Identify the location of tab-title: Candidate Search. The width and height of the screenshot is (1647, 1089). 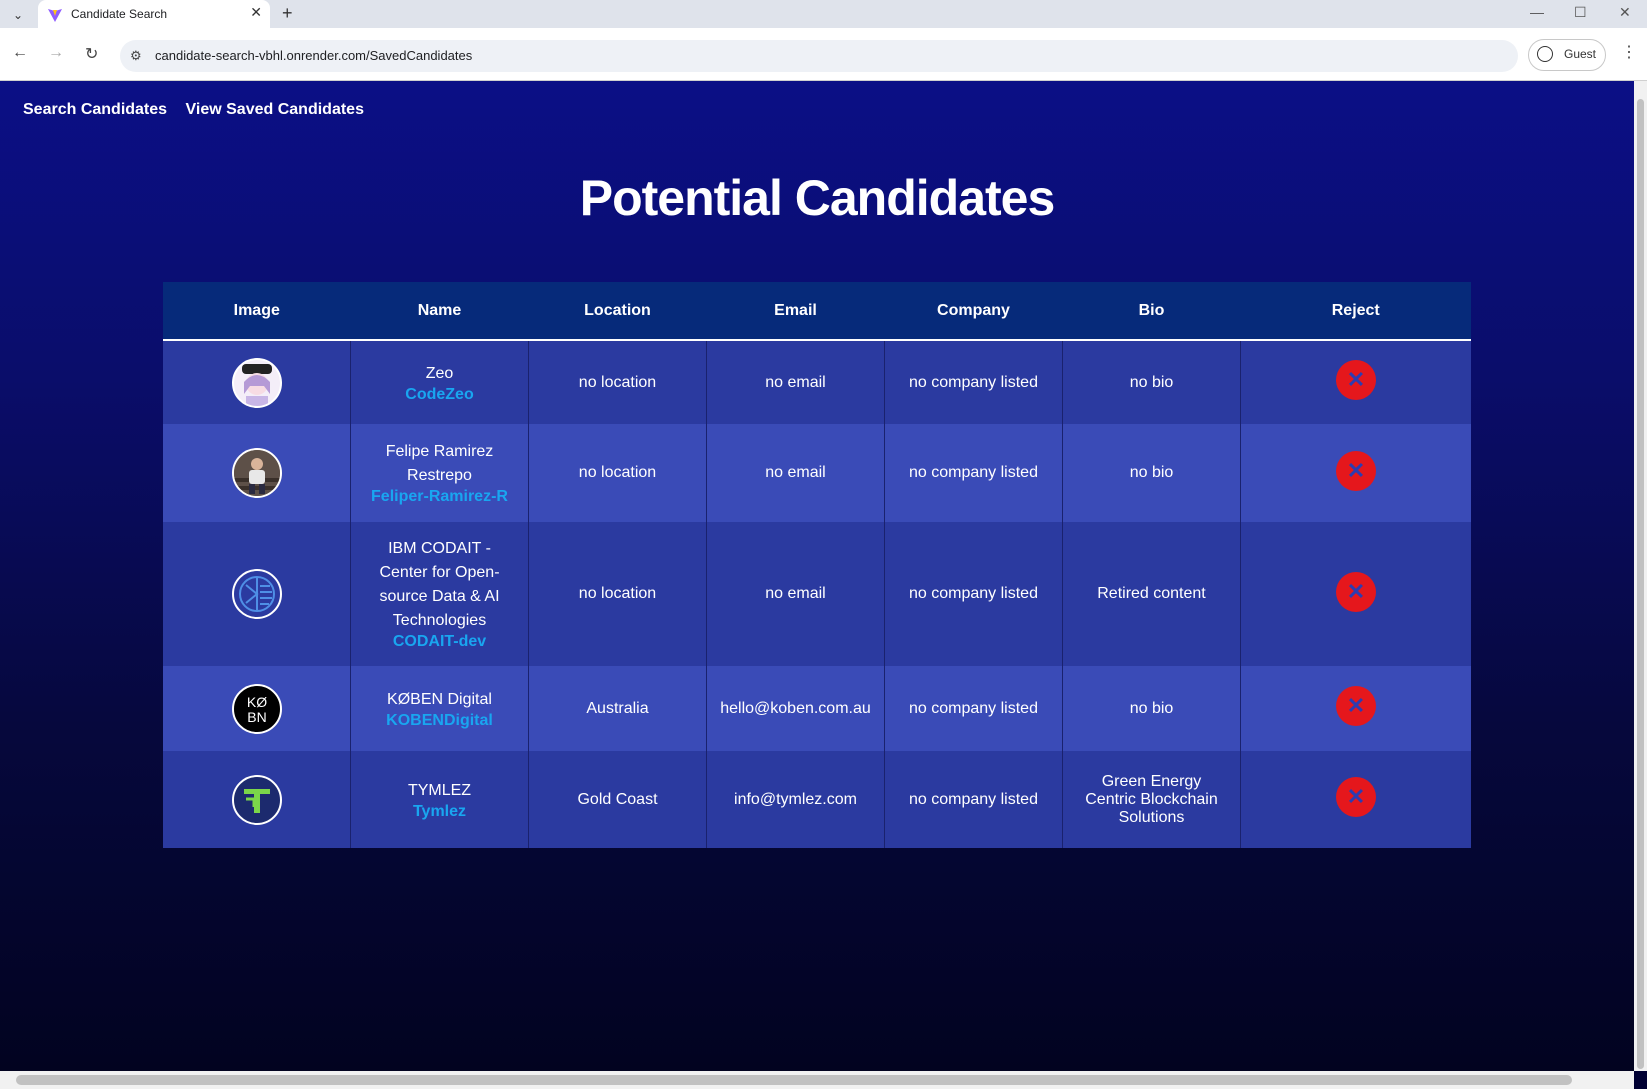
(119, 14).